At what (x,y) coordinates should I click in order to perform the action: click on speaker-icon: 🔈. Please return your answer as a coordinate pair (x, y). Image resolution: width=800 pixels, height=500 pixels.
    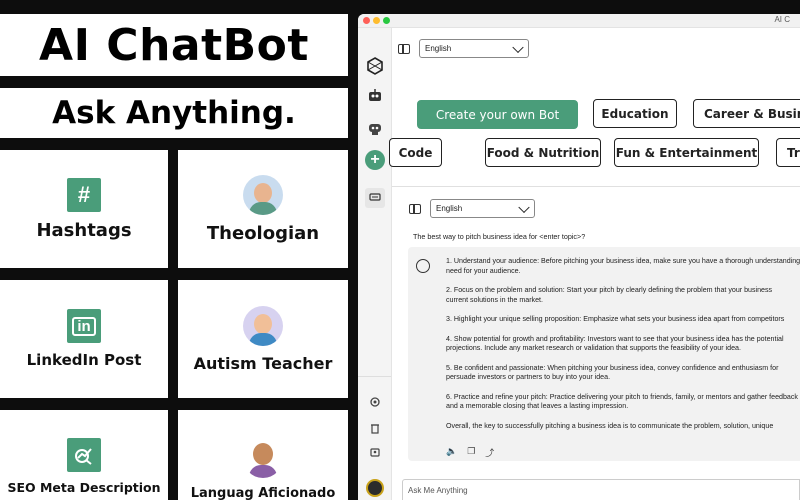
    Looking at the image, I should click on (451, 452).